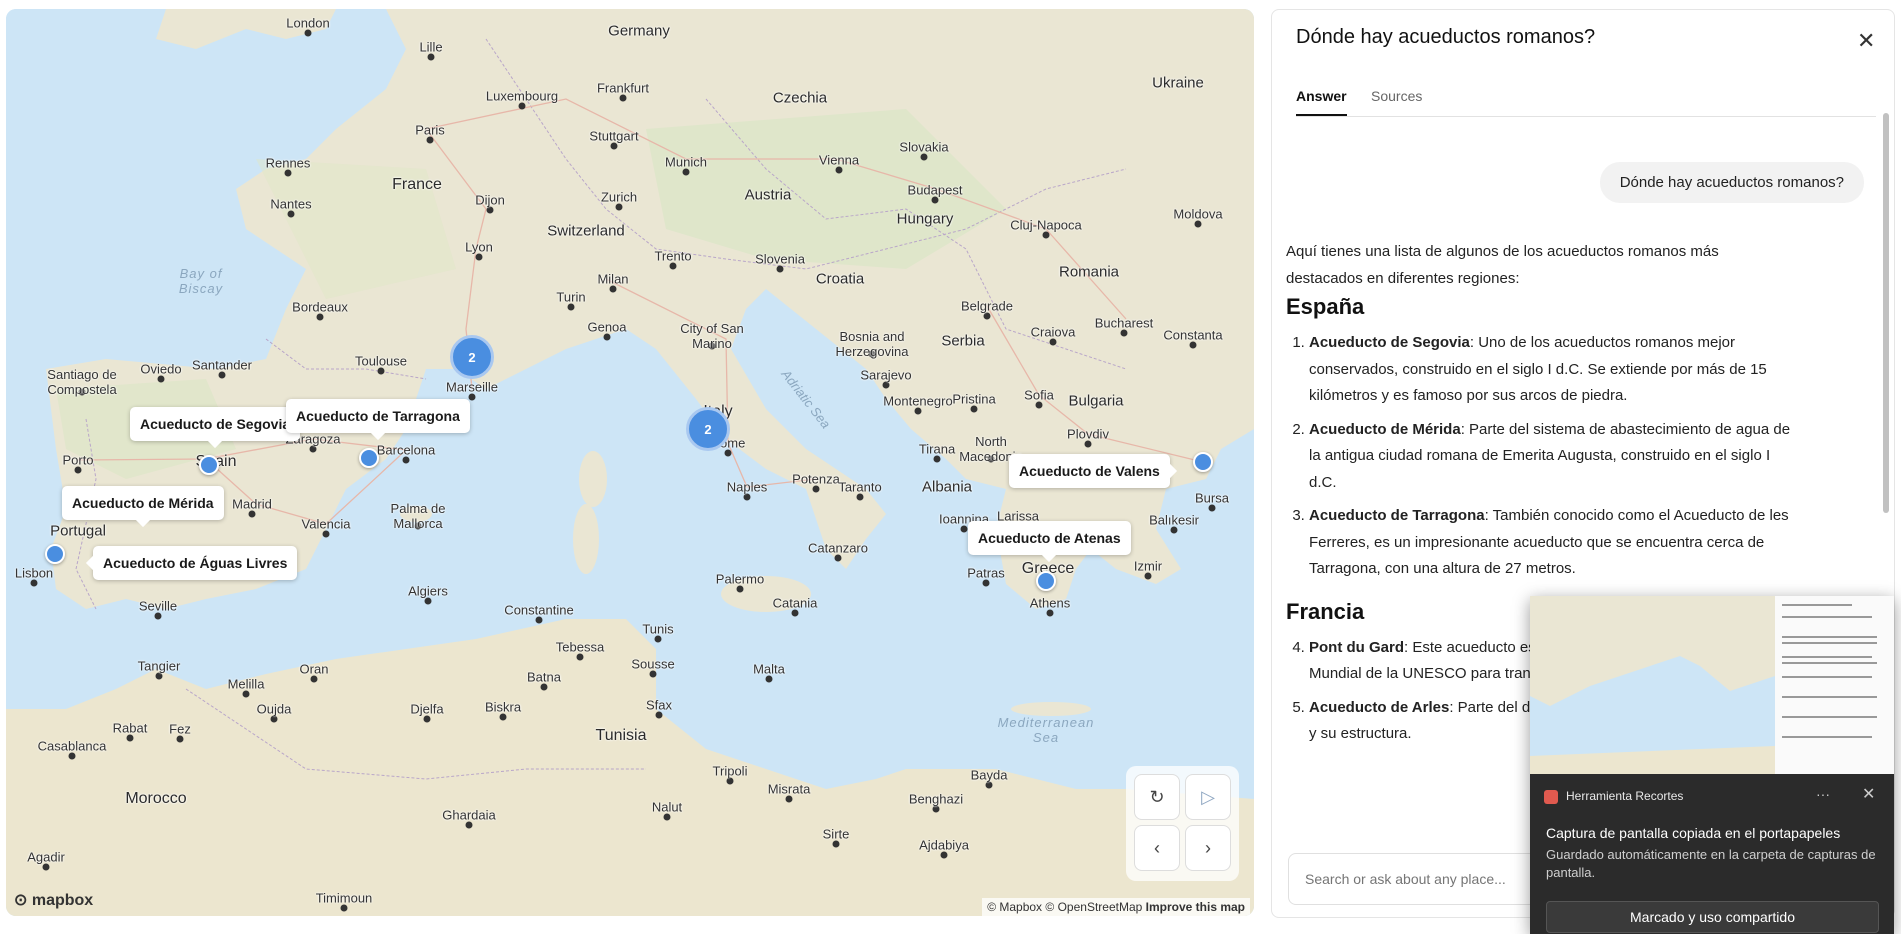  Describe the element at coordinates (937, 449) in the screenshot. I see `place-label: Tirana` at that location.